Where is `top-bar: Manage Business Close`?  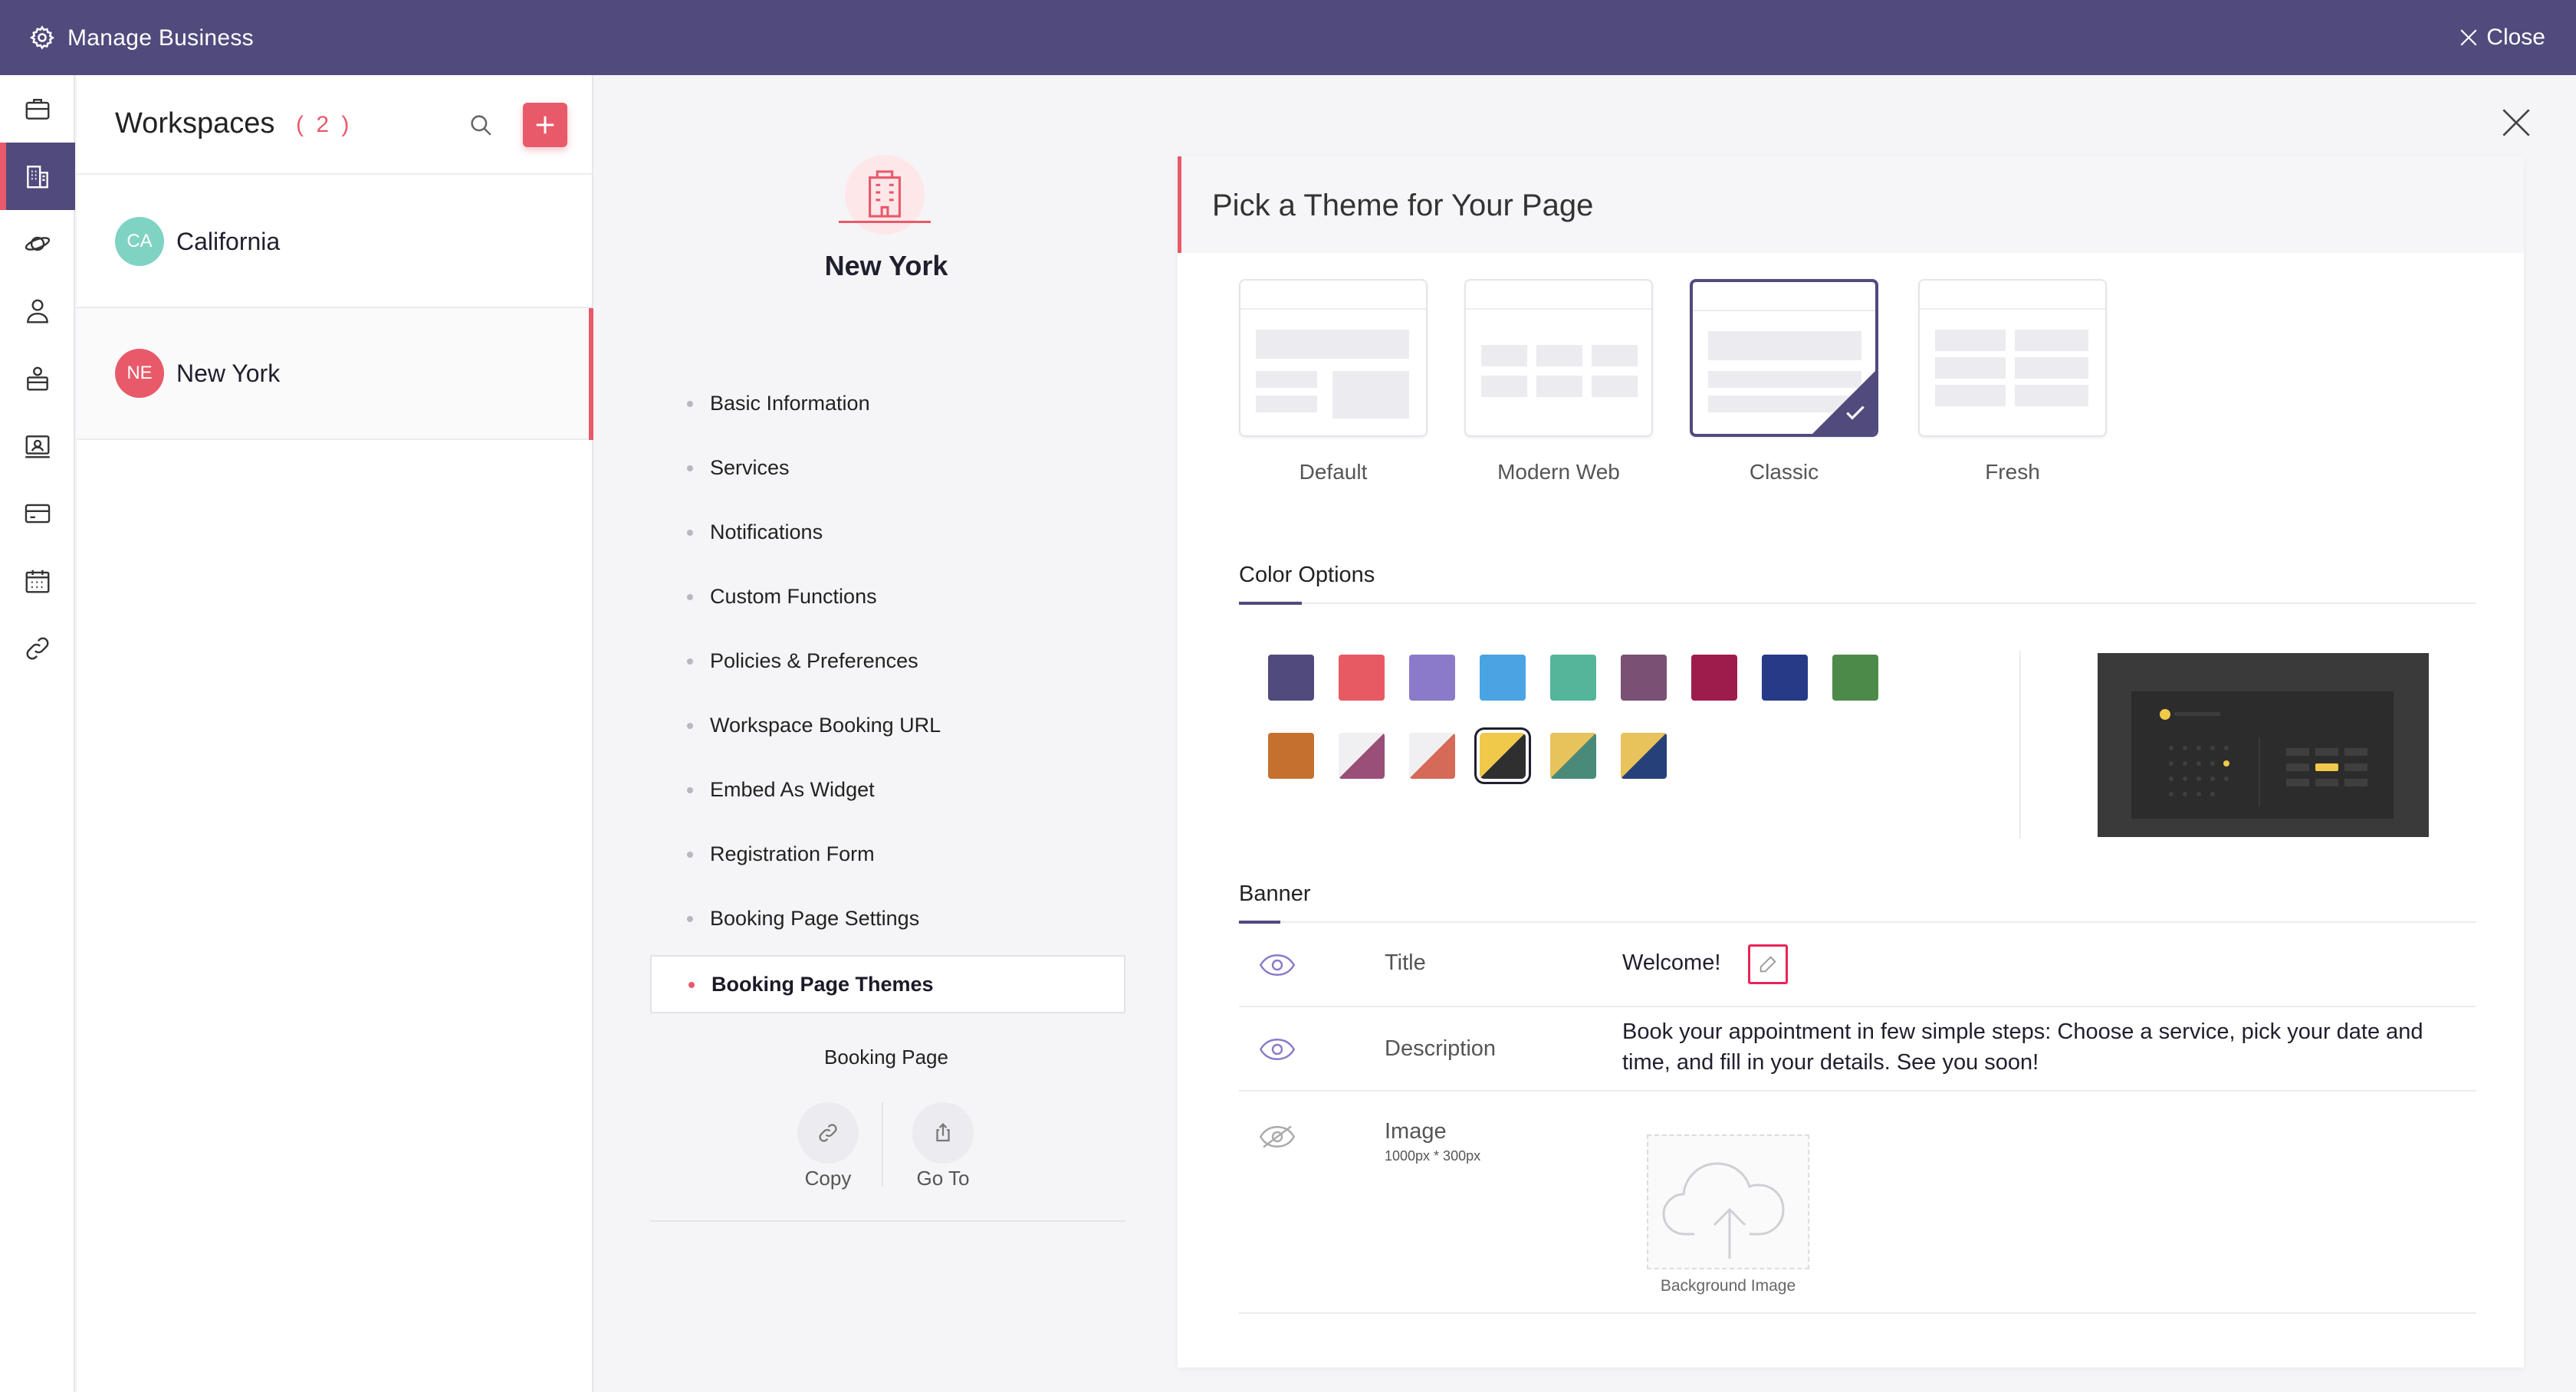
top-bar: Manage Business Close is located at coordinates (1288, 37).